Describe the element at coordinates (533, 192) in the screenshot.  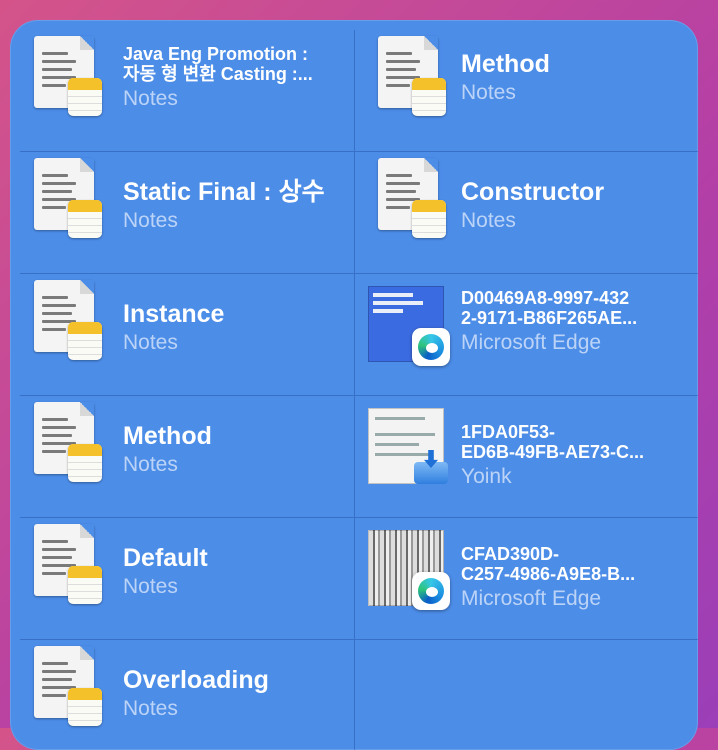
I see `item-title: Constructor` at that location.